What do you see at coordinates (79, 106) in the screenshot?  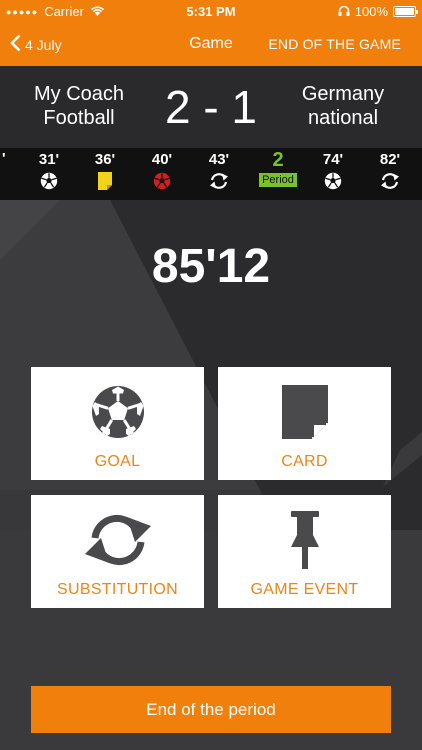 I see `home-team-name: My Coach Football` at bounding box center [79, 106].